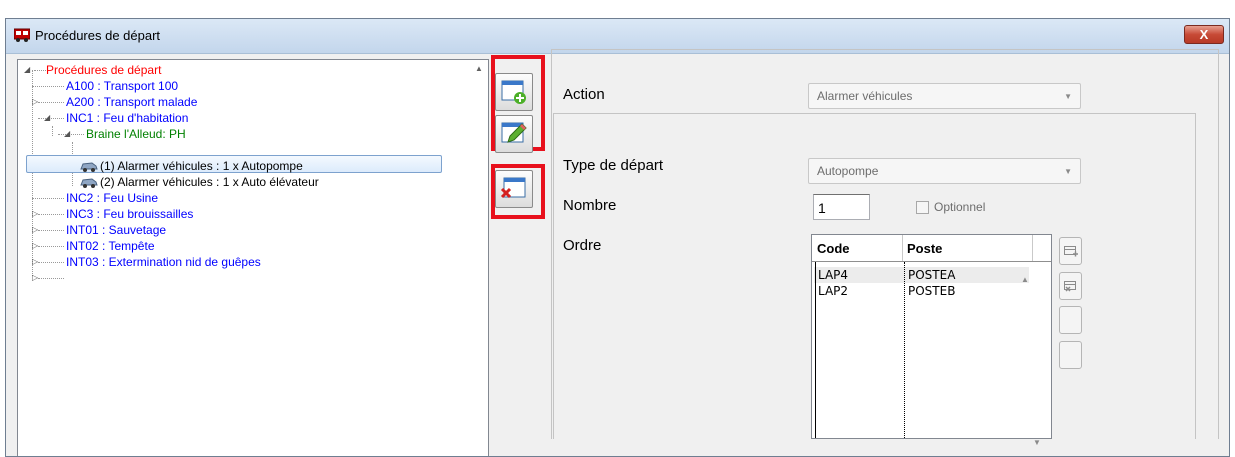 The image size is (1235, 457). Describe the element at coordinates (1025, 279) in the screenshot. I see `grid-scroll-up-icon: ▲` at that location.